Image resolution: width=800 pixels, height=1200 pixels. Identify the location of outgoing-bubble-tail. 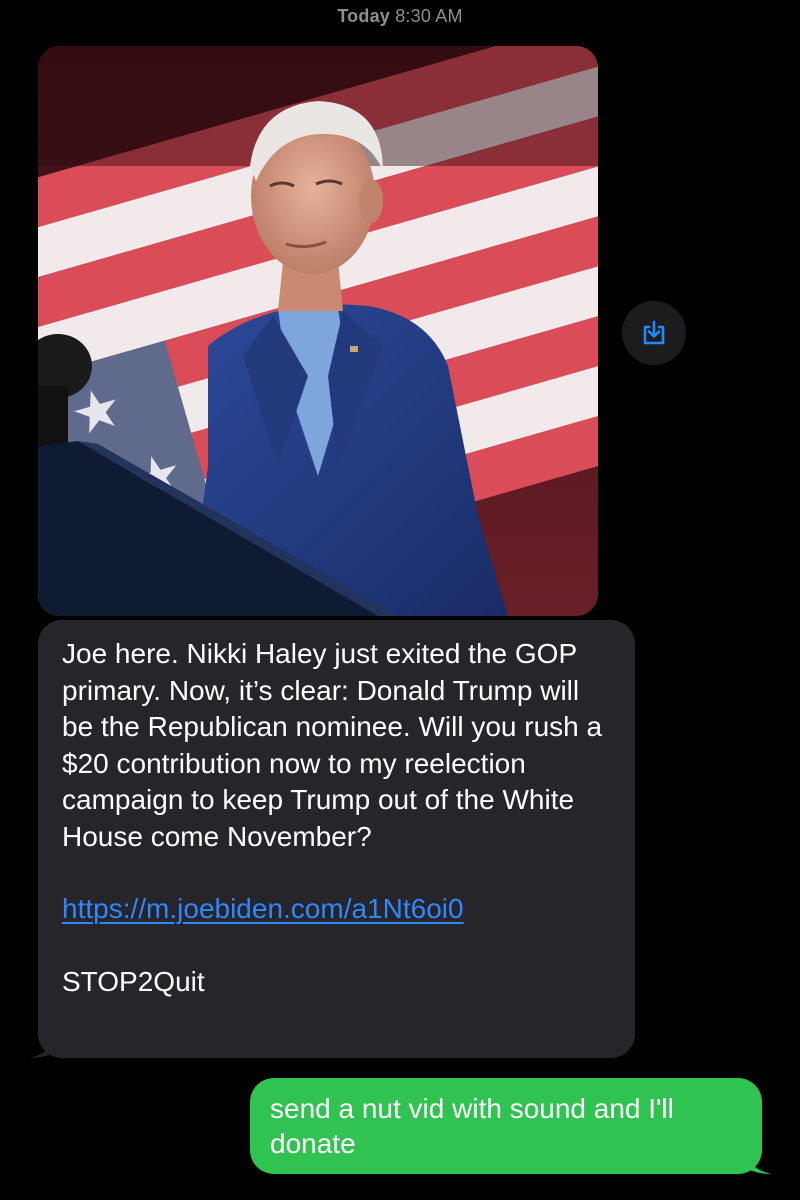
(756, 1161).